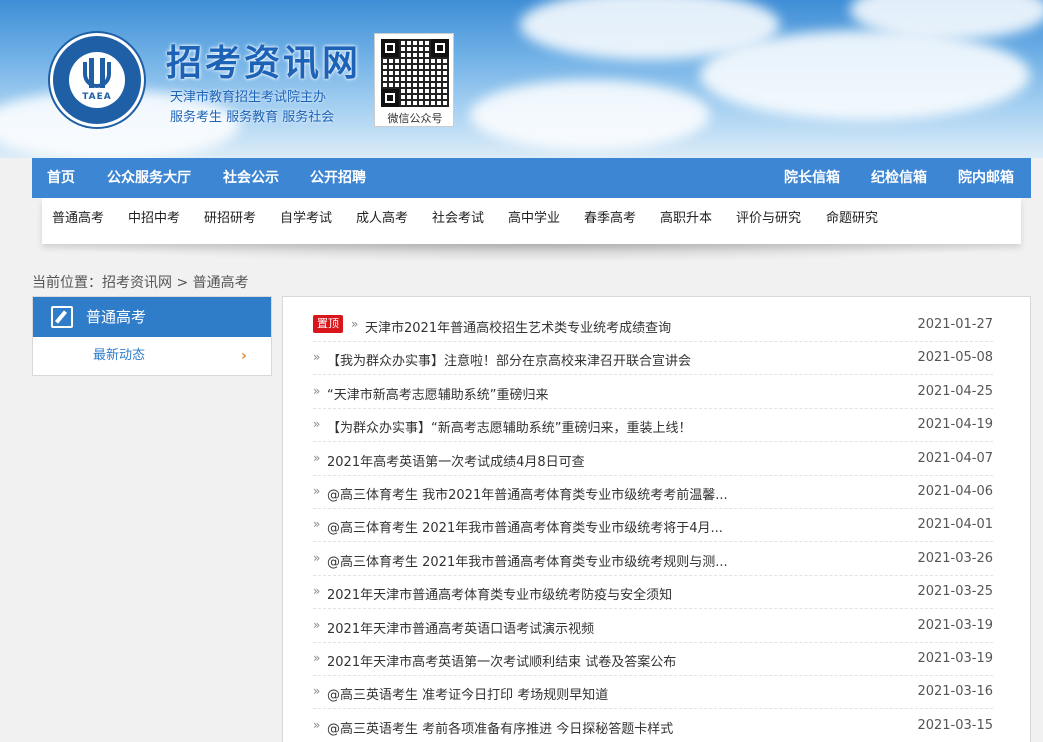  Describe the element at coordinates (252, 117) in the screenshot. I see `site-slogan: 服务考生 服务教育 服务社会` at that location.